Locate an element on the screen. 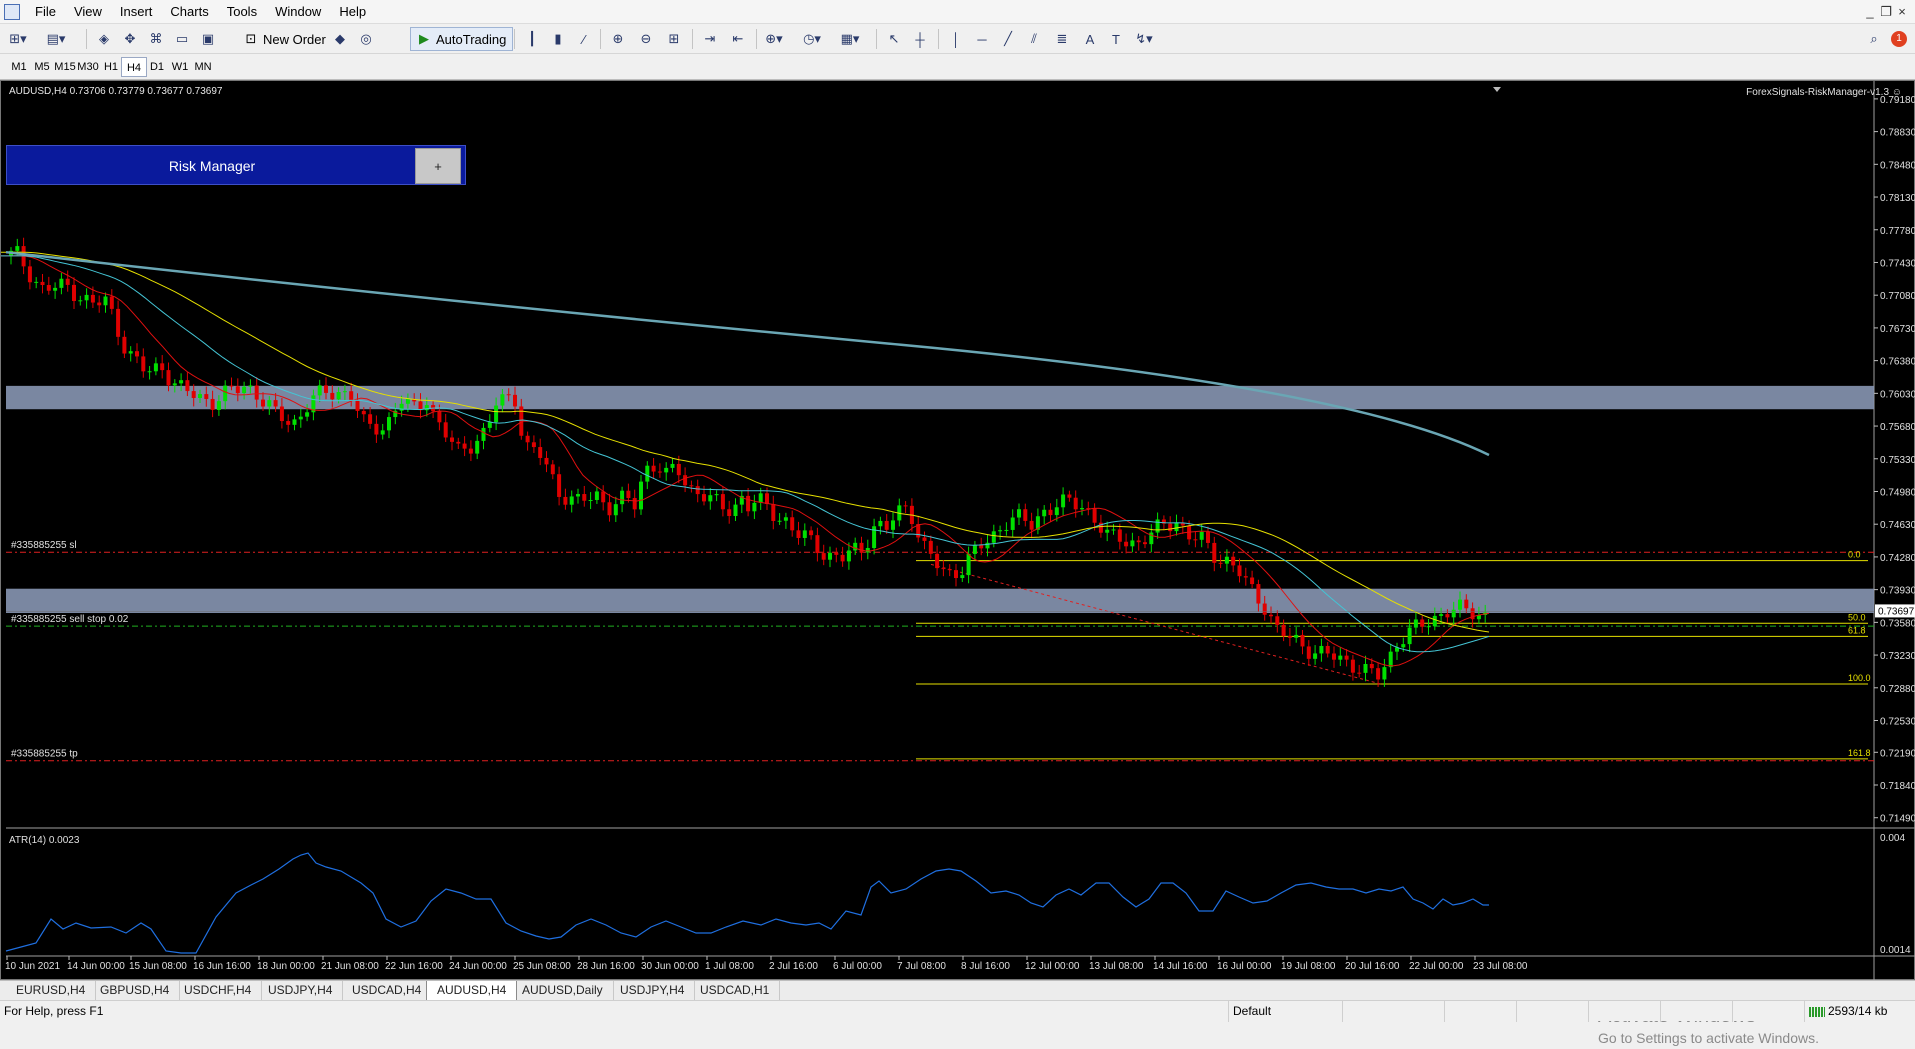 The width and height of the screenshot is (1915, 1049). chart-tab: AUDUSD,Daily is located at coordinates (563, 991).